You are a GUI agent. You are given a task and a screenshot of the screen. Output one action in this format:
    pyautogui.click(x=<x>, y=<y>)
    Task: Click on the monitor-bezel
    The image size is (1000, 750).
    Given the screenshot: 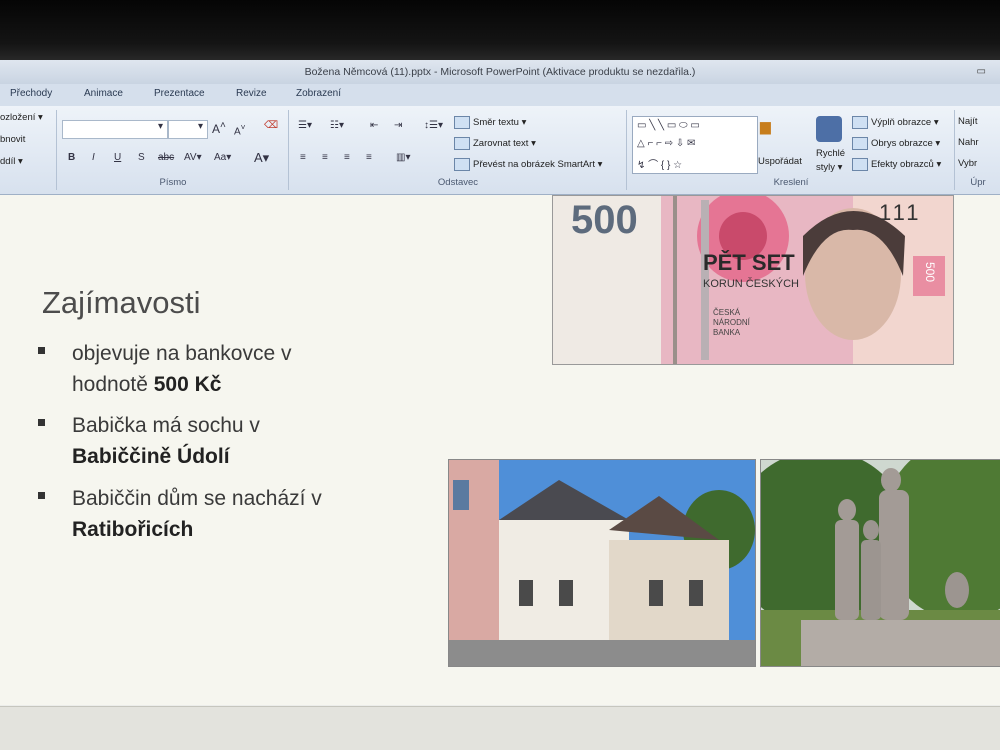 What is the action you would take?
    pyautogui.click(x=500, y=31)
    